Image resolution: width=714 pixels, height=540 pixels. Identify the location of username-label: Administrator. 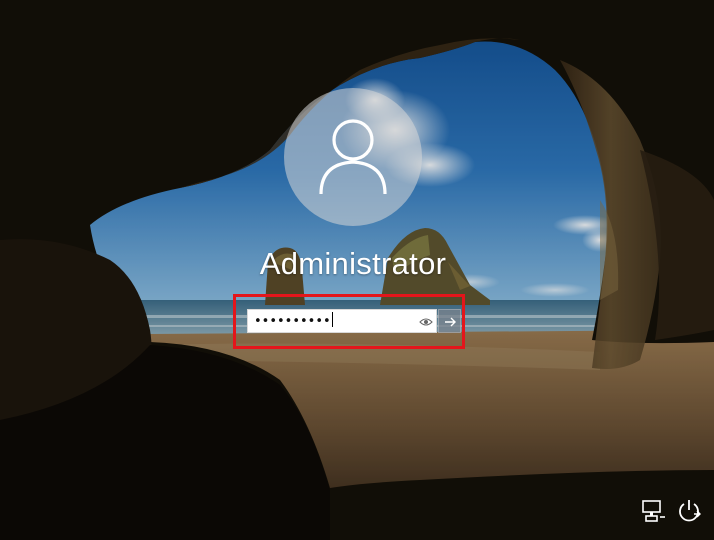
(353, 263).